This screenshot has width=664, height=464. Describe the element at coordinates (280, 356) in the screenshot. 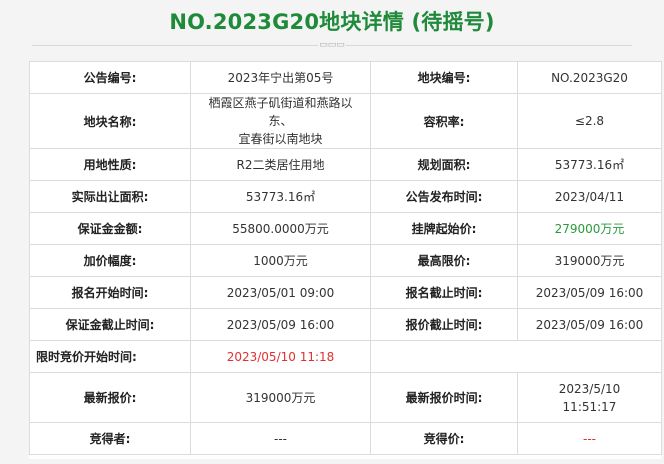

I see `value-bid-start-time: 2023/05/10 11:18` at that location.